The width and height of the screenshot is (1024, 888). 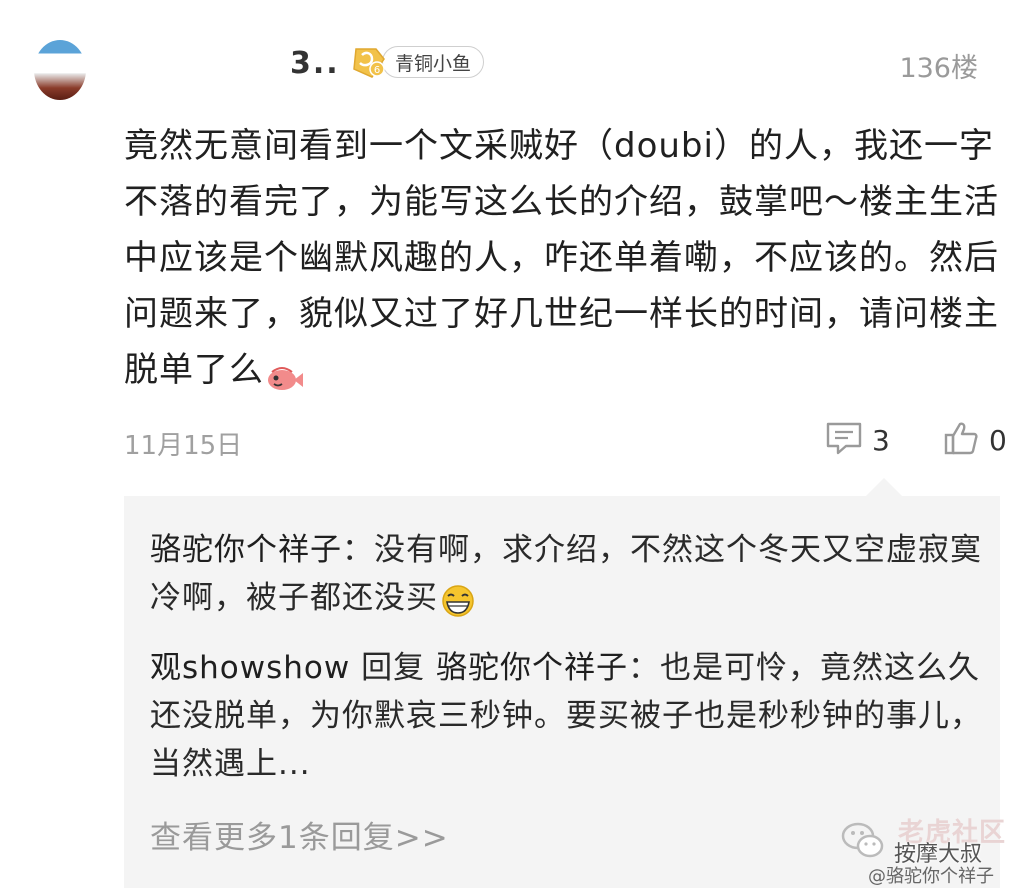 What do you see at coordinates (433, 62) in the screenshot?
I see `badge-label: 青铜小鱼` at bounding box center [433, 62].